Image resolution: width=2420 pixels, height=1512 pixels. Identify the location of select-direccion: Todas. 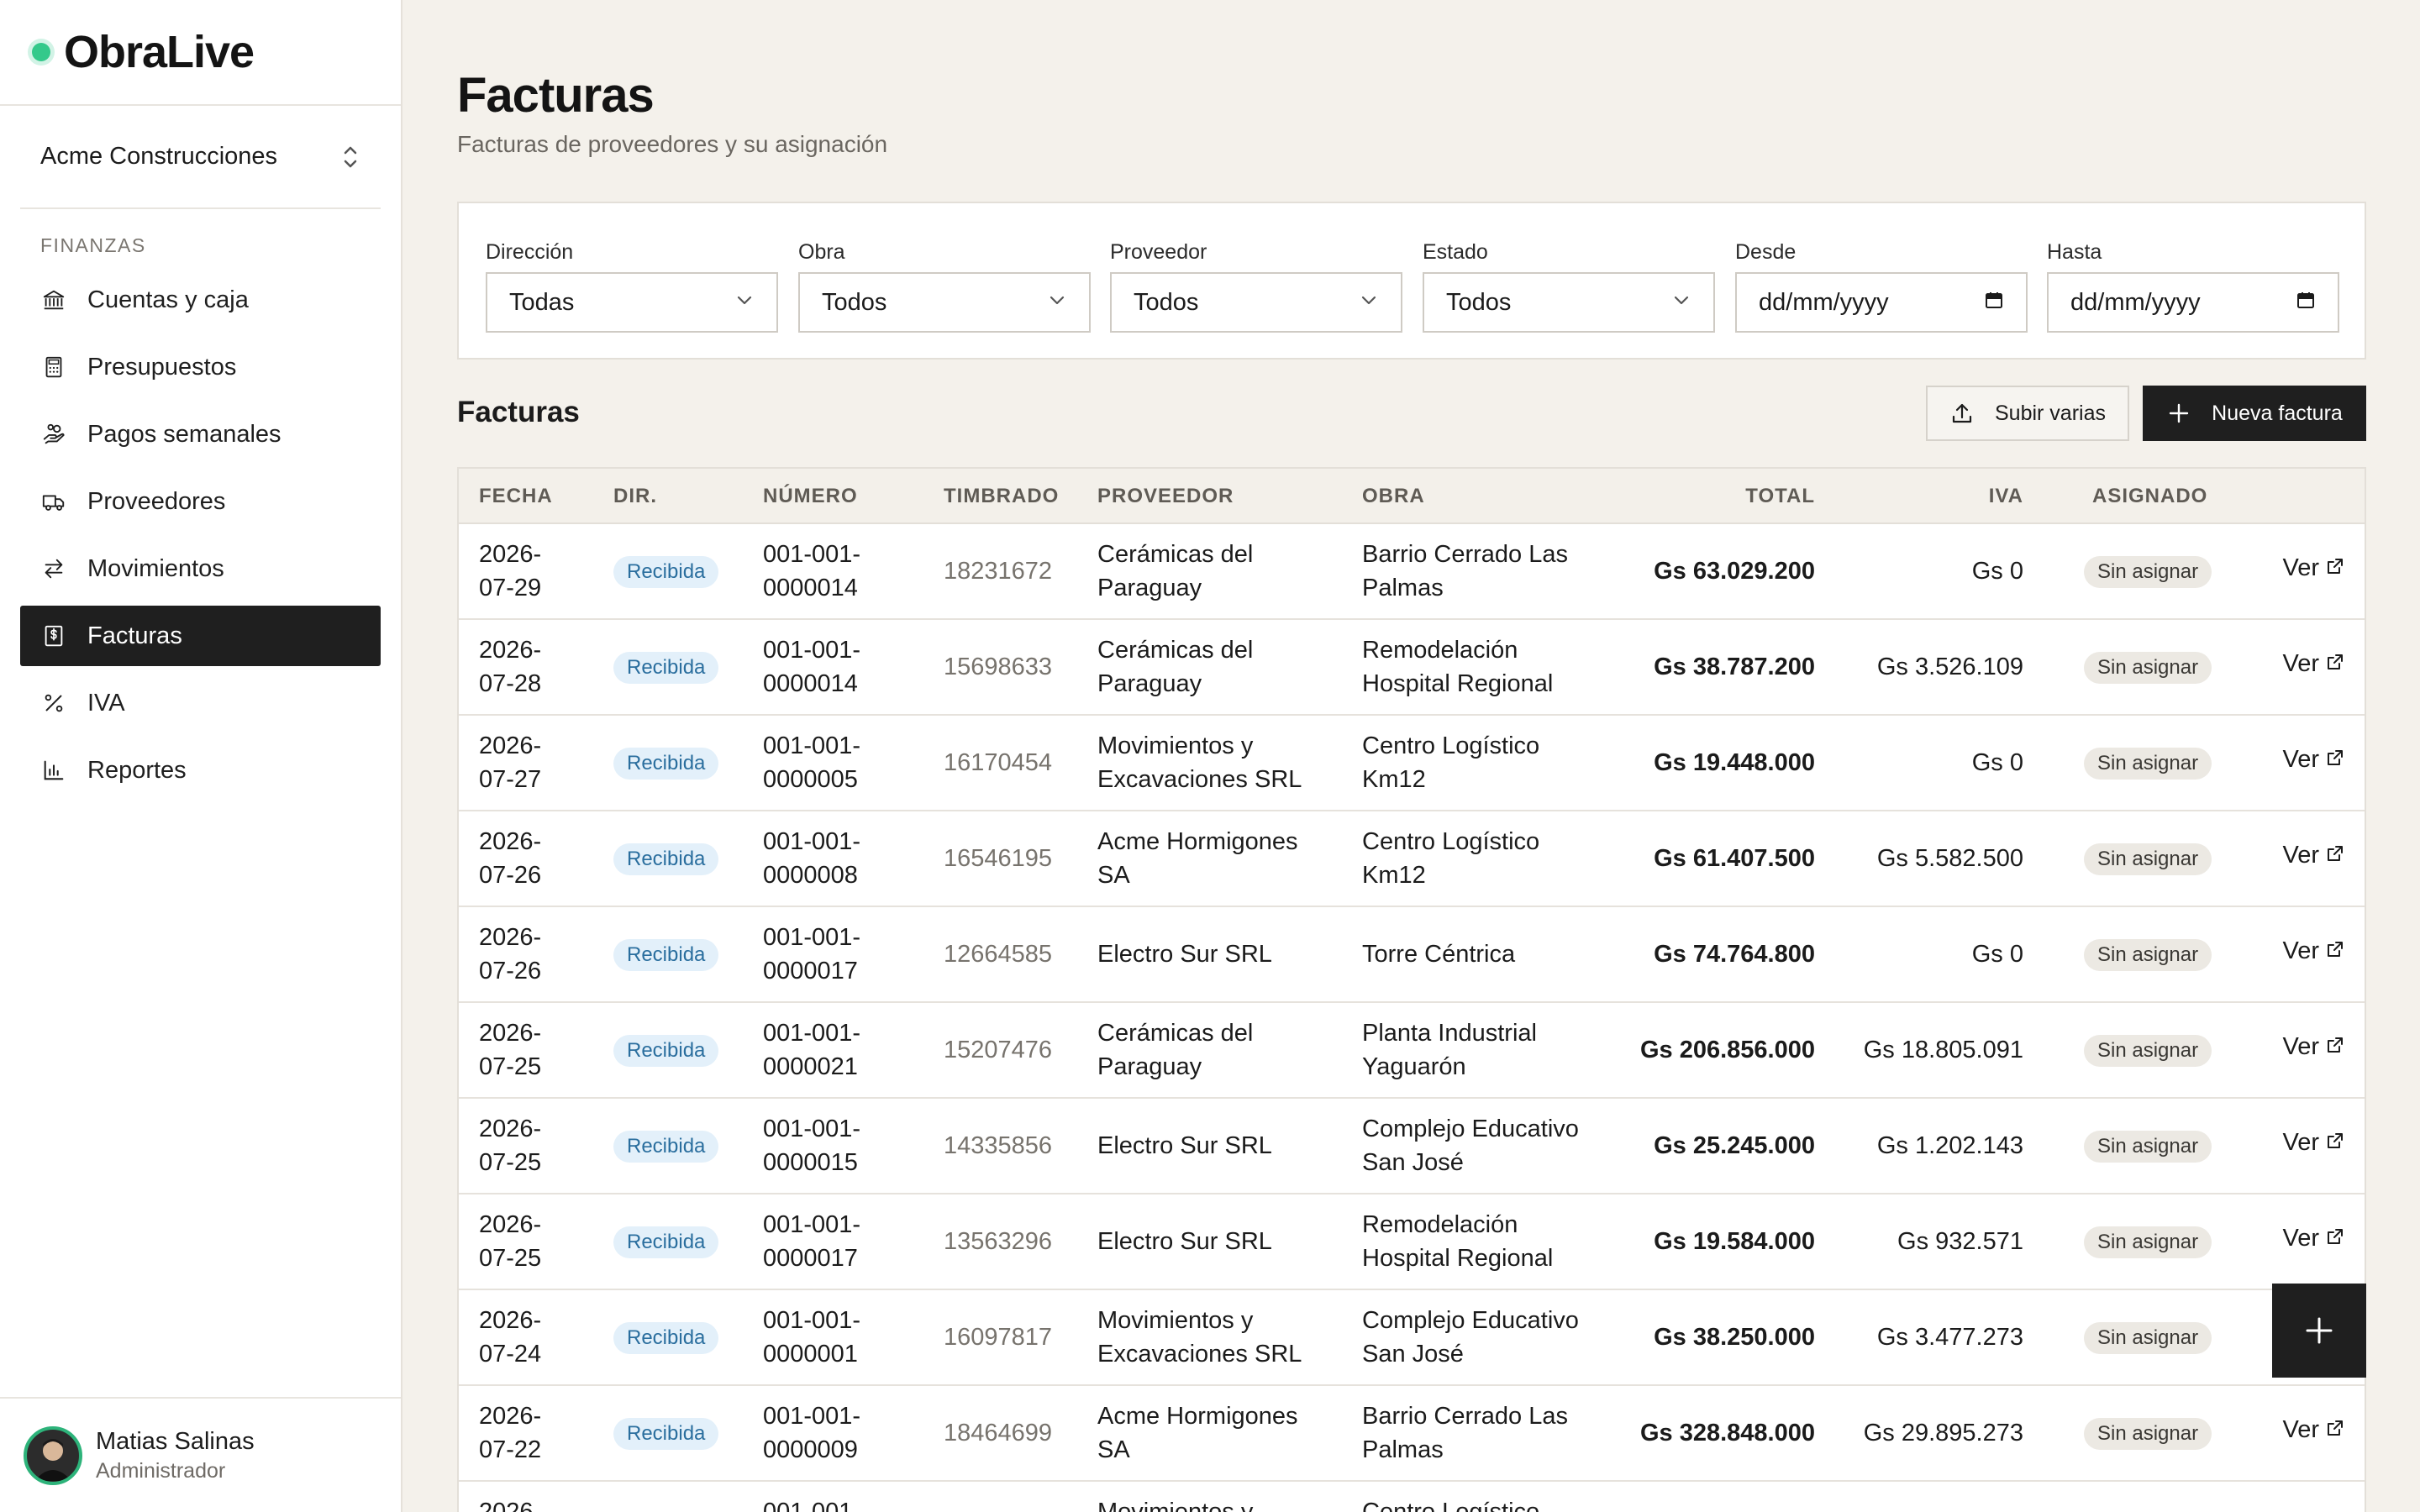
(632, 302).